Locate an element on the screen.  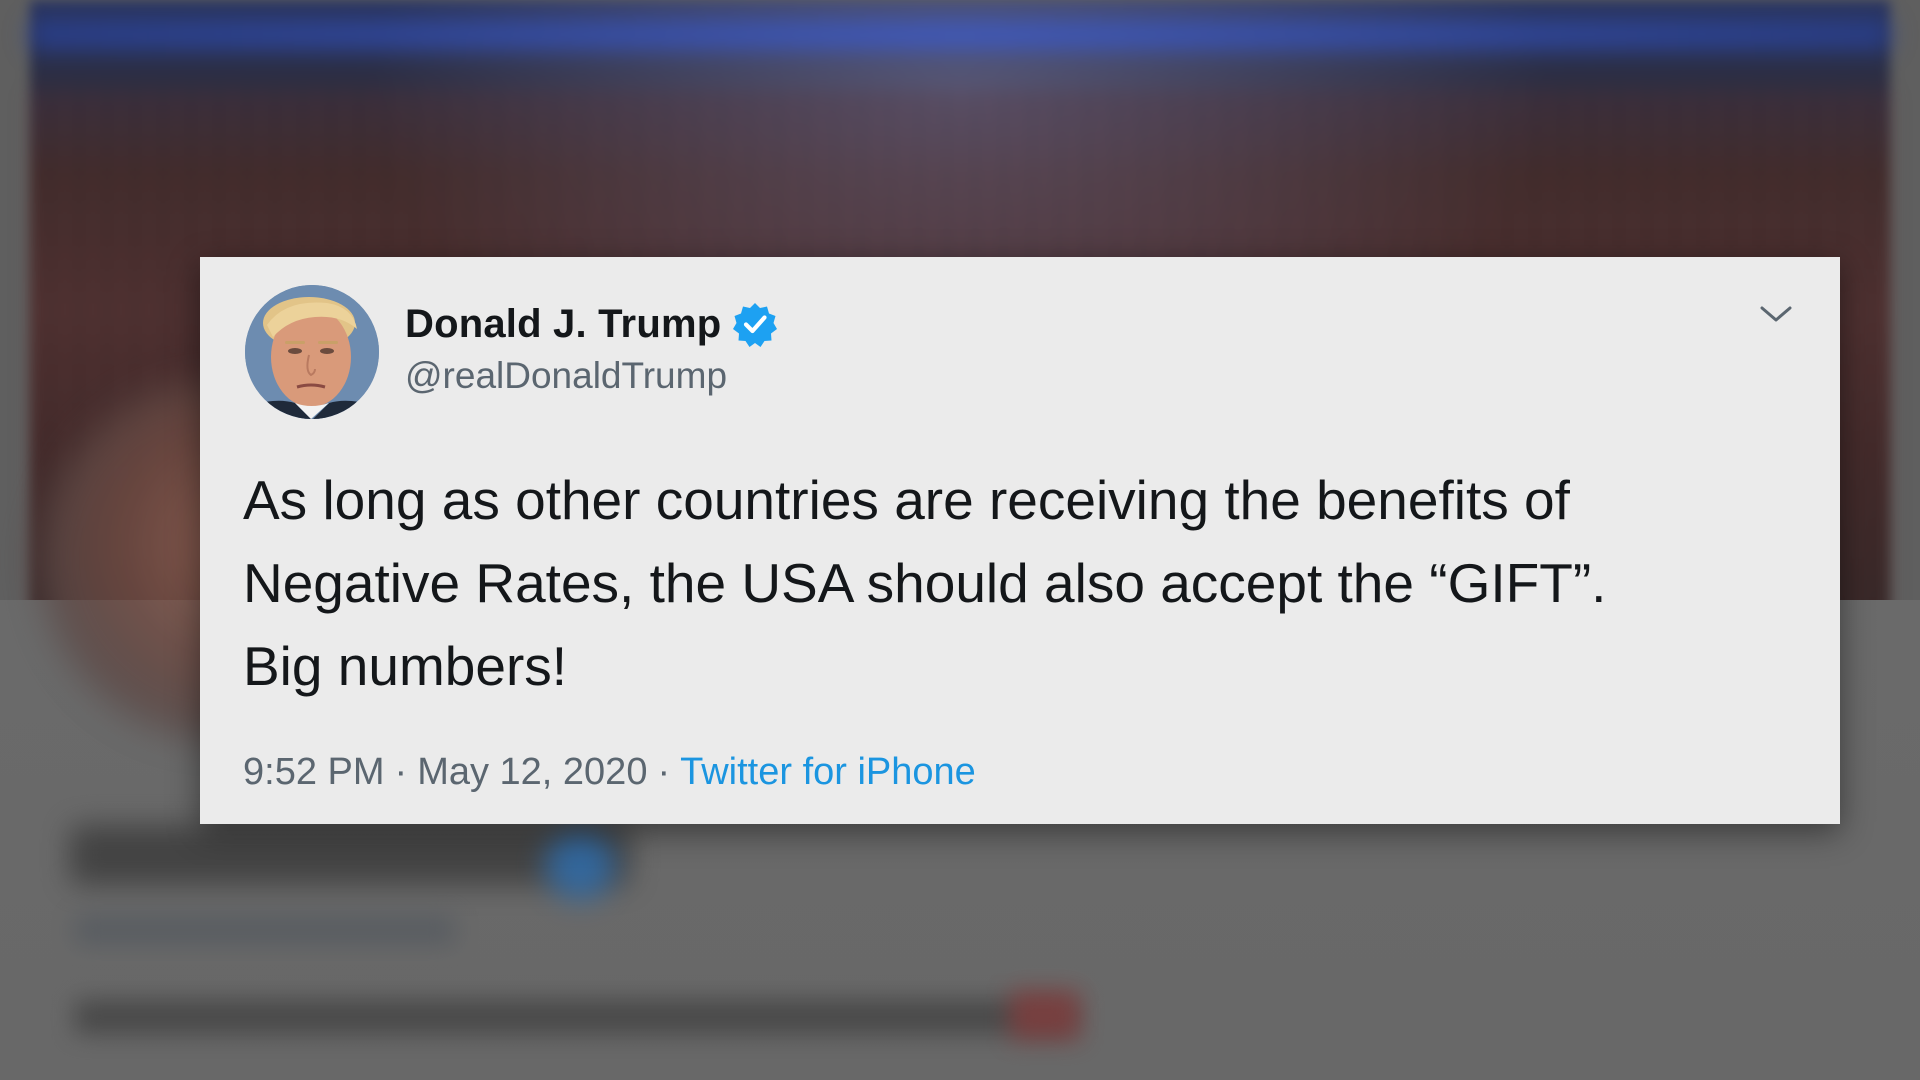
blurred-flag-icon is located at coordinates (1045, 1015).